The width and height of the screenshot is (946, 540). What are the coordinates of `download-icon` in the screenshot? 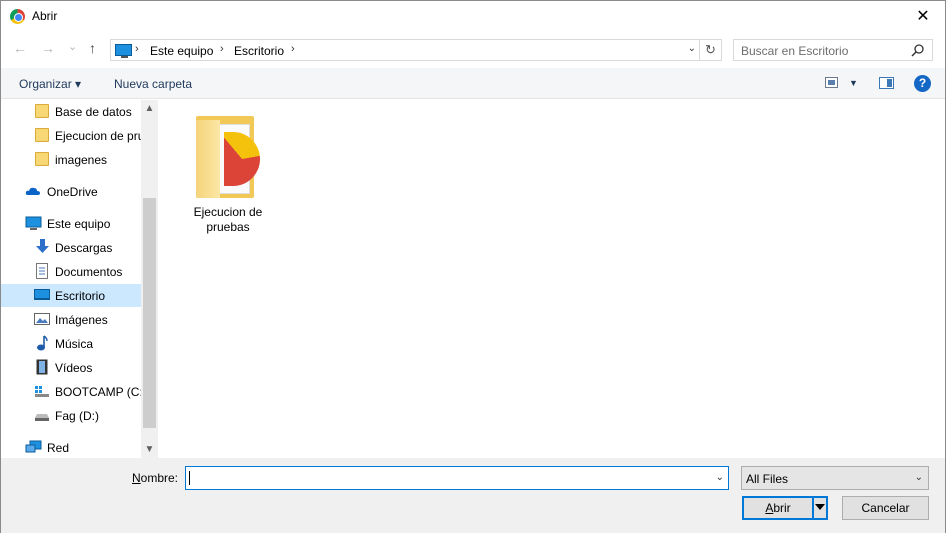 It's located at (42, 246).